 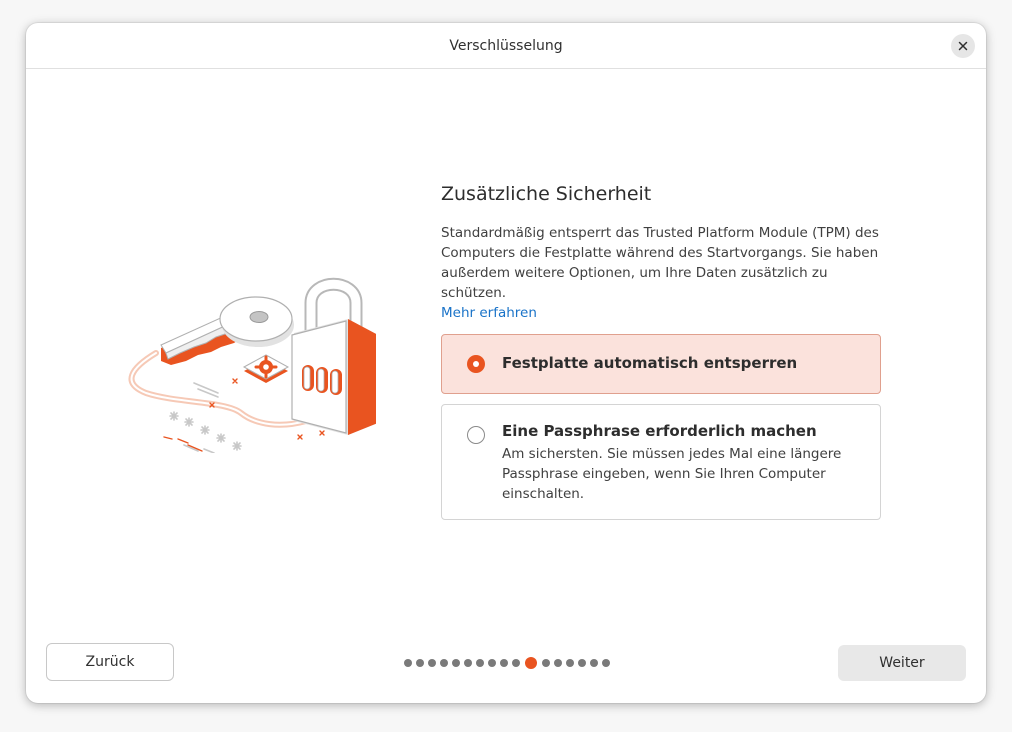 I want to click on close-button, so click(x=963, y=46).